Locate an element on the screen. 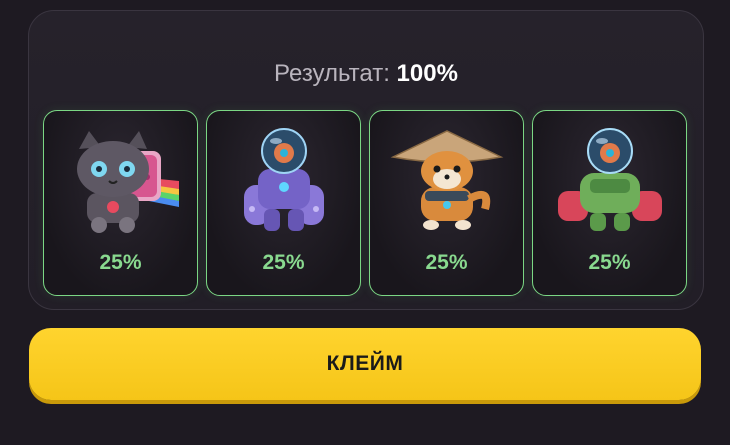  green-robot-nft-icon is located at coordinates (610, 179).